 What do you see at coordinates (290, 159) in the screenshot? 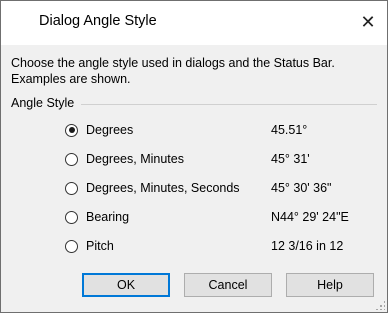
I see `example-degrees-minutes: 45° 31'` at bounding box center [290, 159].